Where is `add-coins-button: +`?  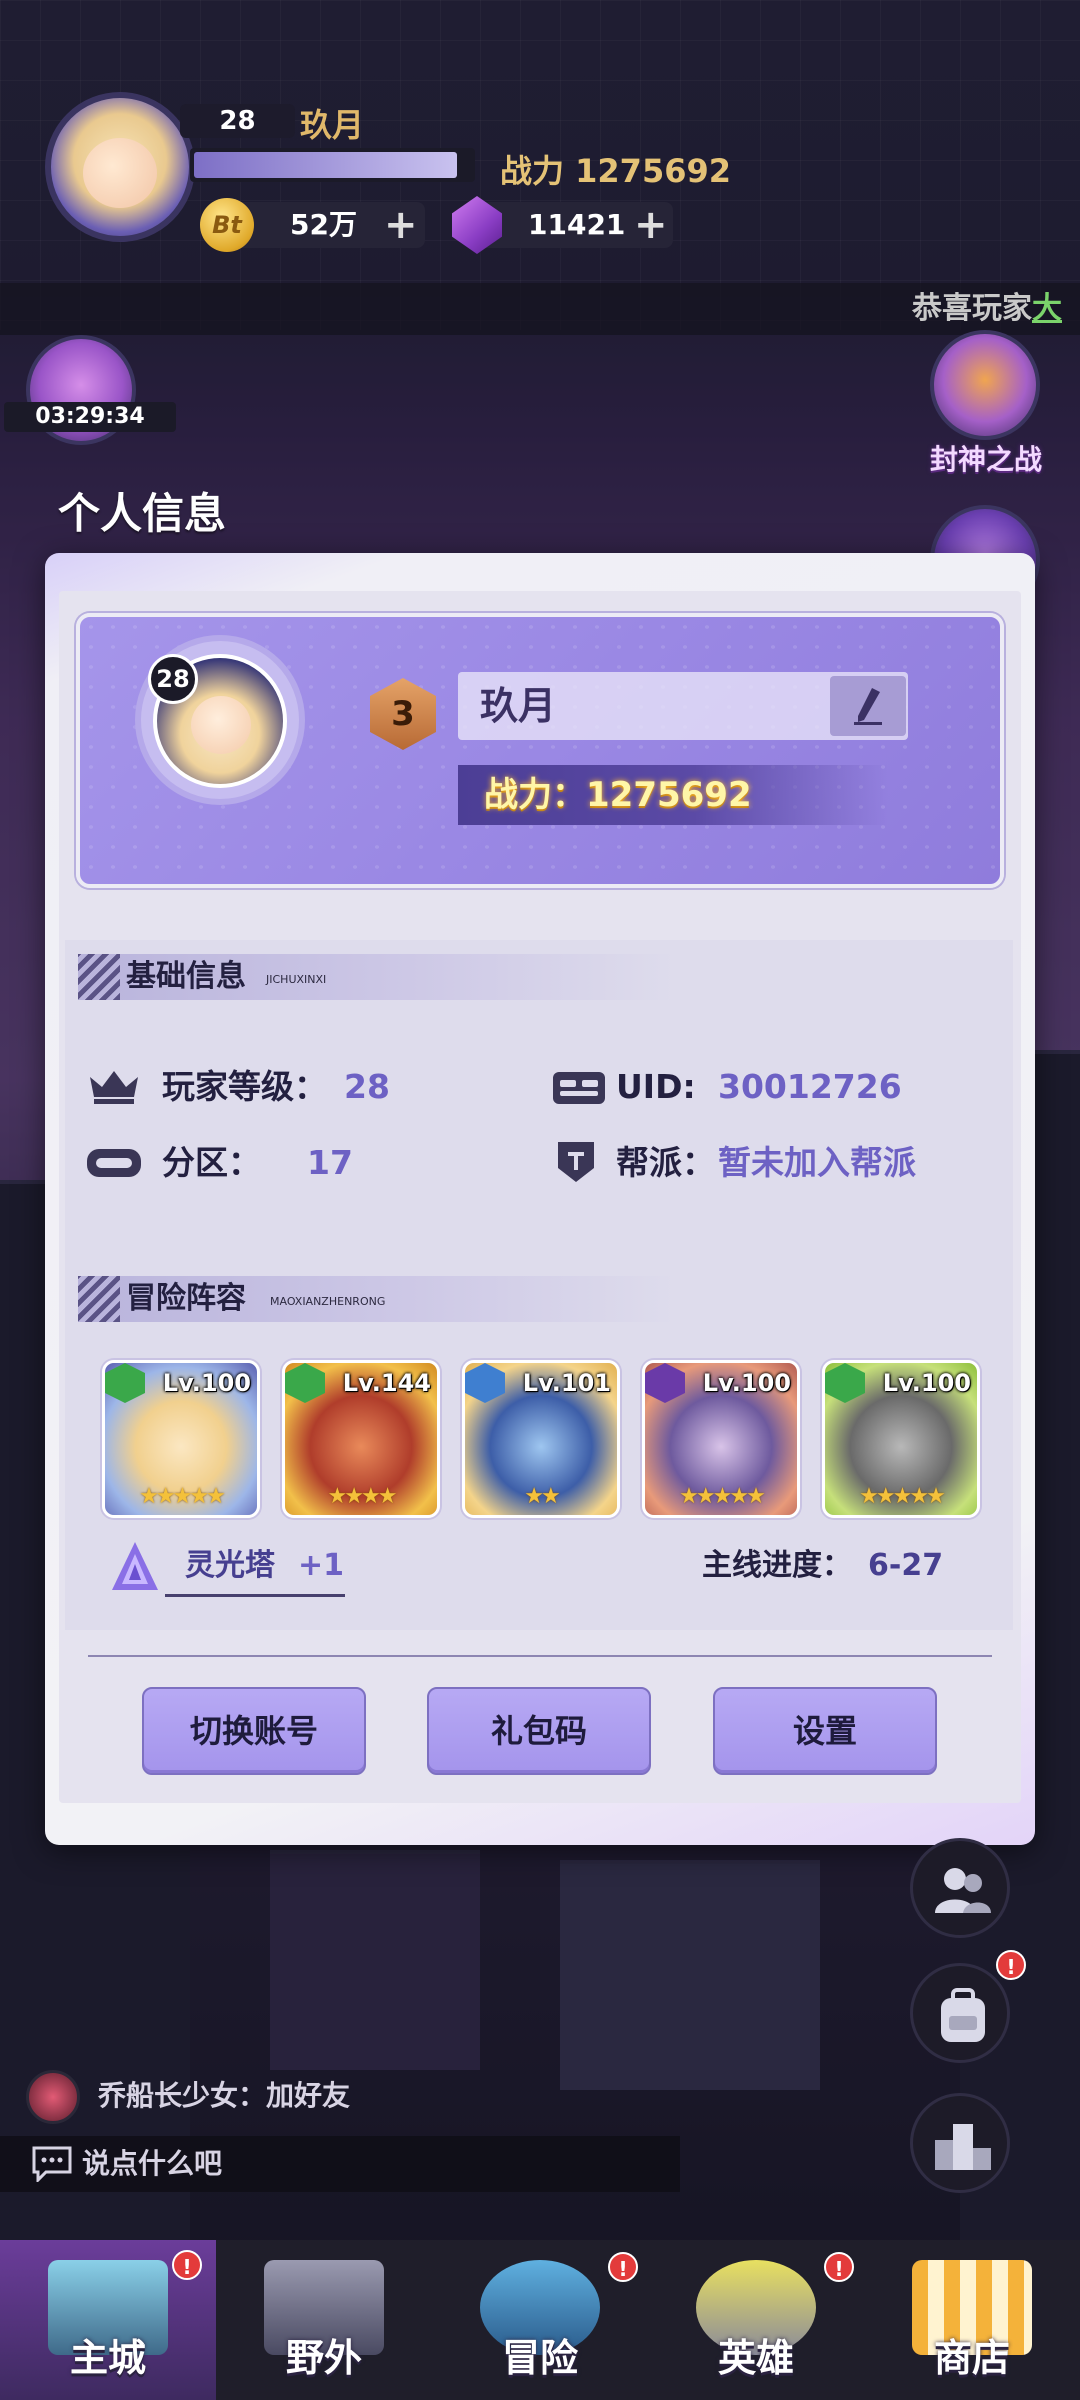 add-coins-button: + is located at coordinates (401, 225).